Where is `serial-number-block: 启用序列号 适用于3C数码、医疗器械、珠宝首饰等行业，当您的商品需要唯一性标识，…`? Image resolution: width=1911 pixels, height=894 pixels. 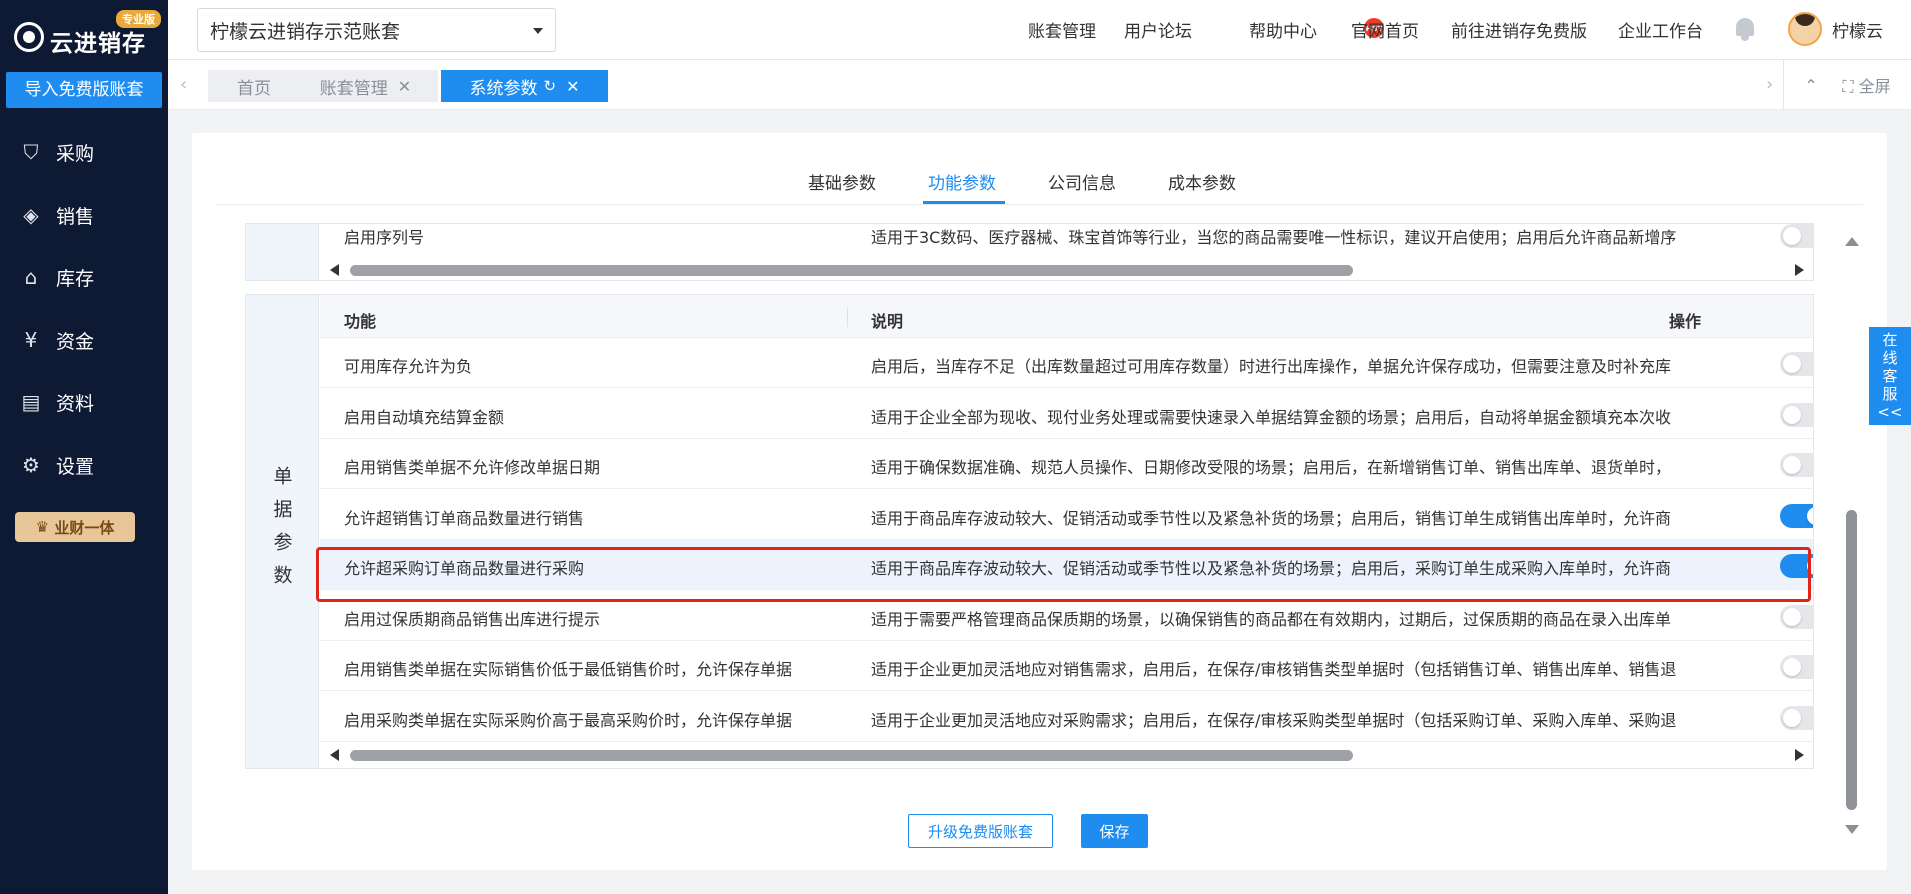
serial-number-block: 启用序列号 适用于3C数码、医疗器械、珠宝首饰等行业，当您的商品需要唯一性标识，… is located at coordinates (1029, 252).